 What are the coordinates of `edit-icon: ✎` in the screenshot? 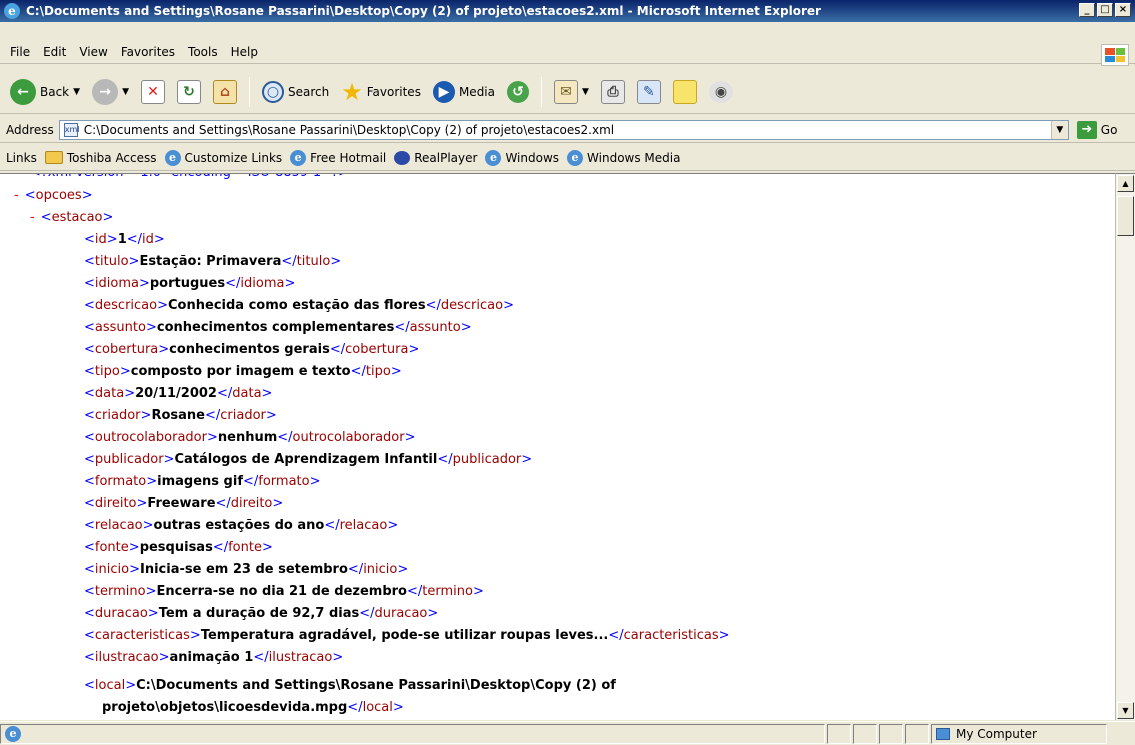 It's located at (648, 91).